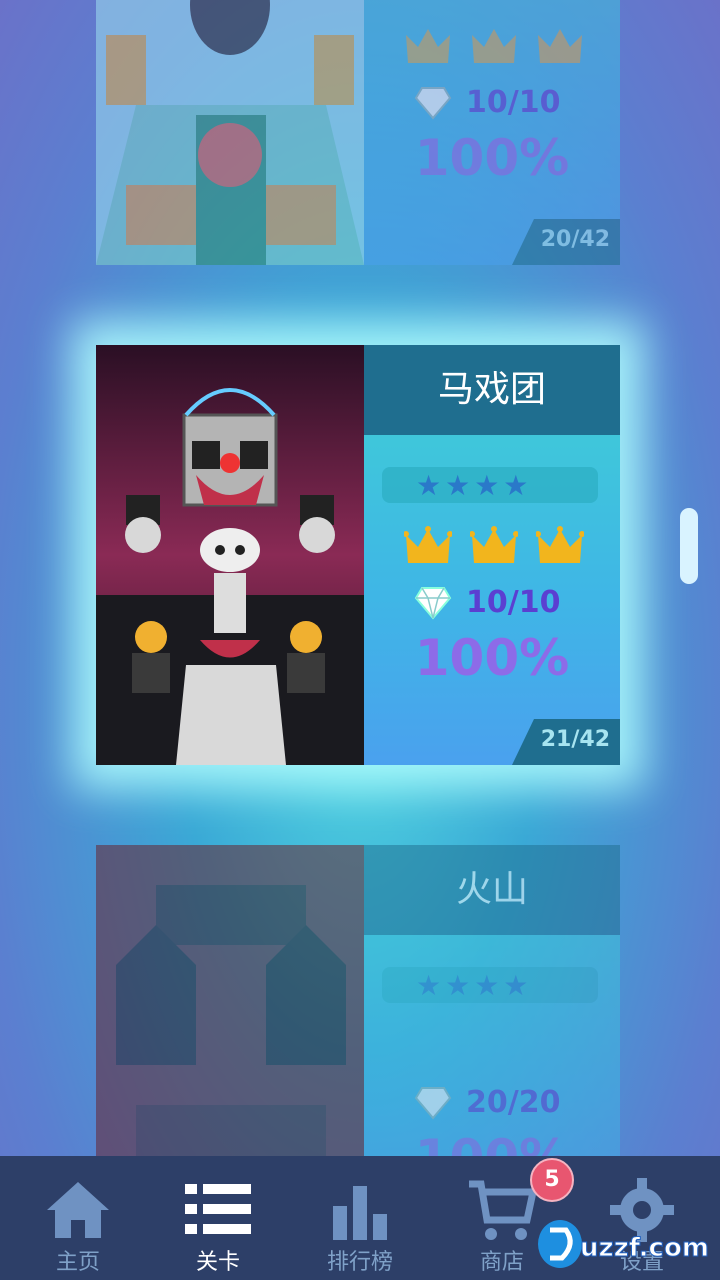 The height and width of the screenshot is (1280, 720). Describe the element at coordinates (217, 1262) in the screenshot. I see `nav-levels-label: 关卡` at that location.